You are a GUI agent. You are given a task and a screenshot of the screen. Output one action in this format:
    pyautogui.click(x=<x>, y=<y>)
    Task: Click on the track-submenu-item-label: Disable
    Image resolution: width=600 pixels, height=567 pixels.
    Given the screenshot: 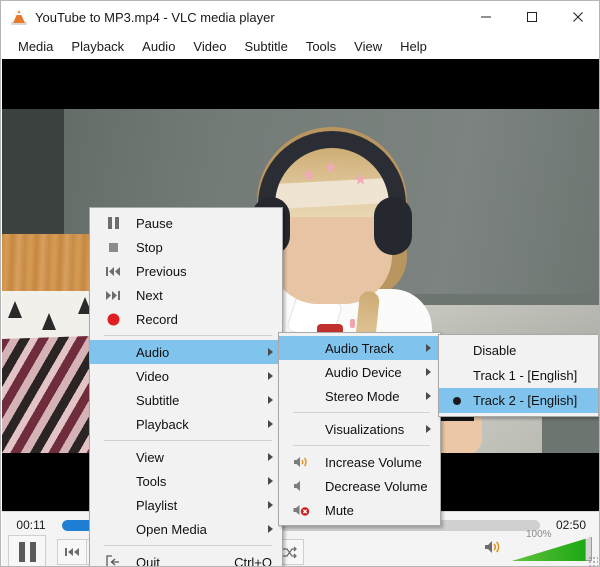 What is the action you would take?
    pyautogui.click(x=495, y=350)
    